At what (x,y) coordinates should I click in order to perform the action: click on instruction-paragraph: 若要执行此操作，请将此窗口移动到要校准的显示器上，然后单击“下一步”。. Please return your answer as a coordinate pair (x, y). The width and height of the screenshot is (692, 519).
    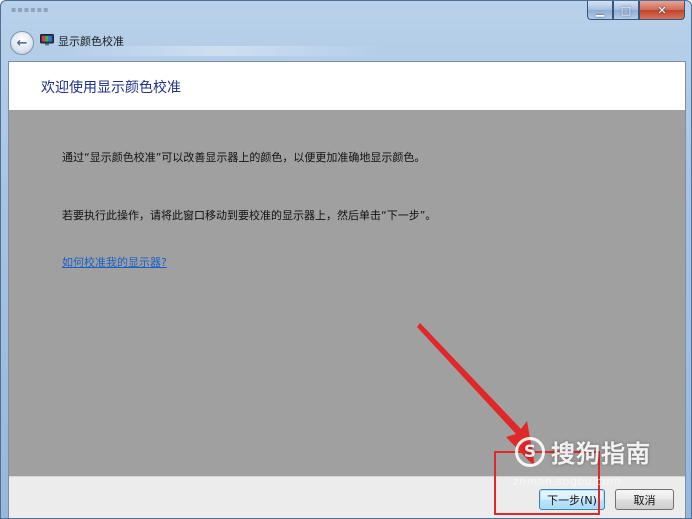
    Looking at the image, I should click on (249, 215).